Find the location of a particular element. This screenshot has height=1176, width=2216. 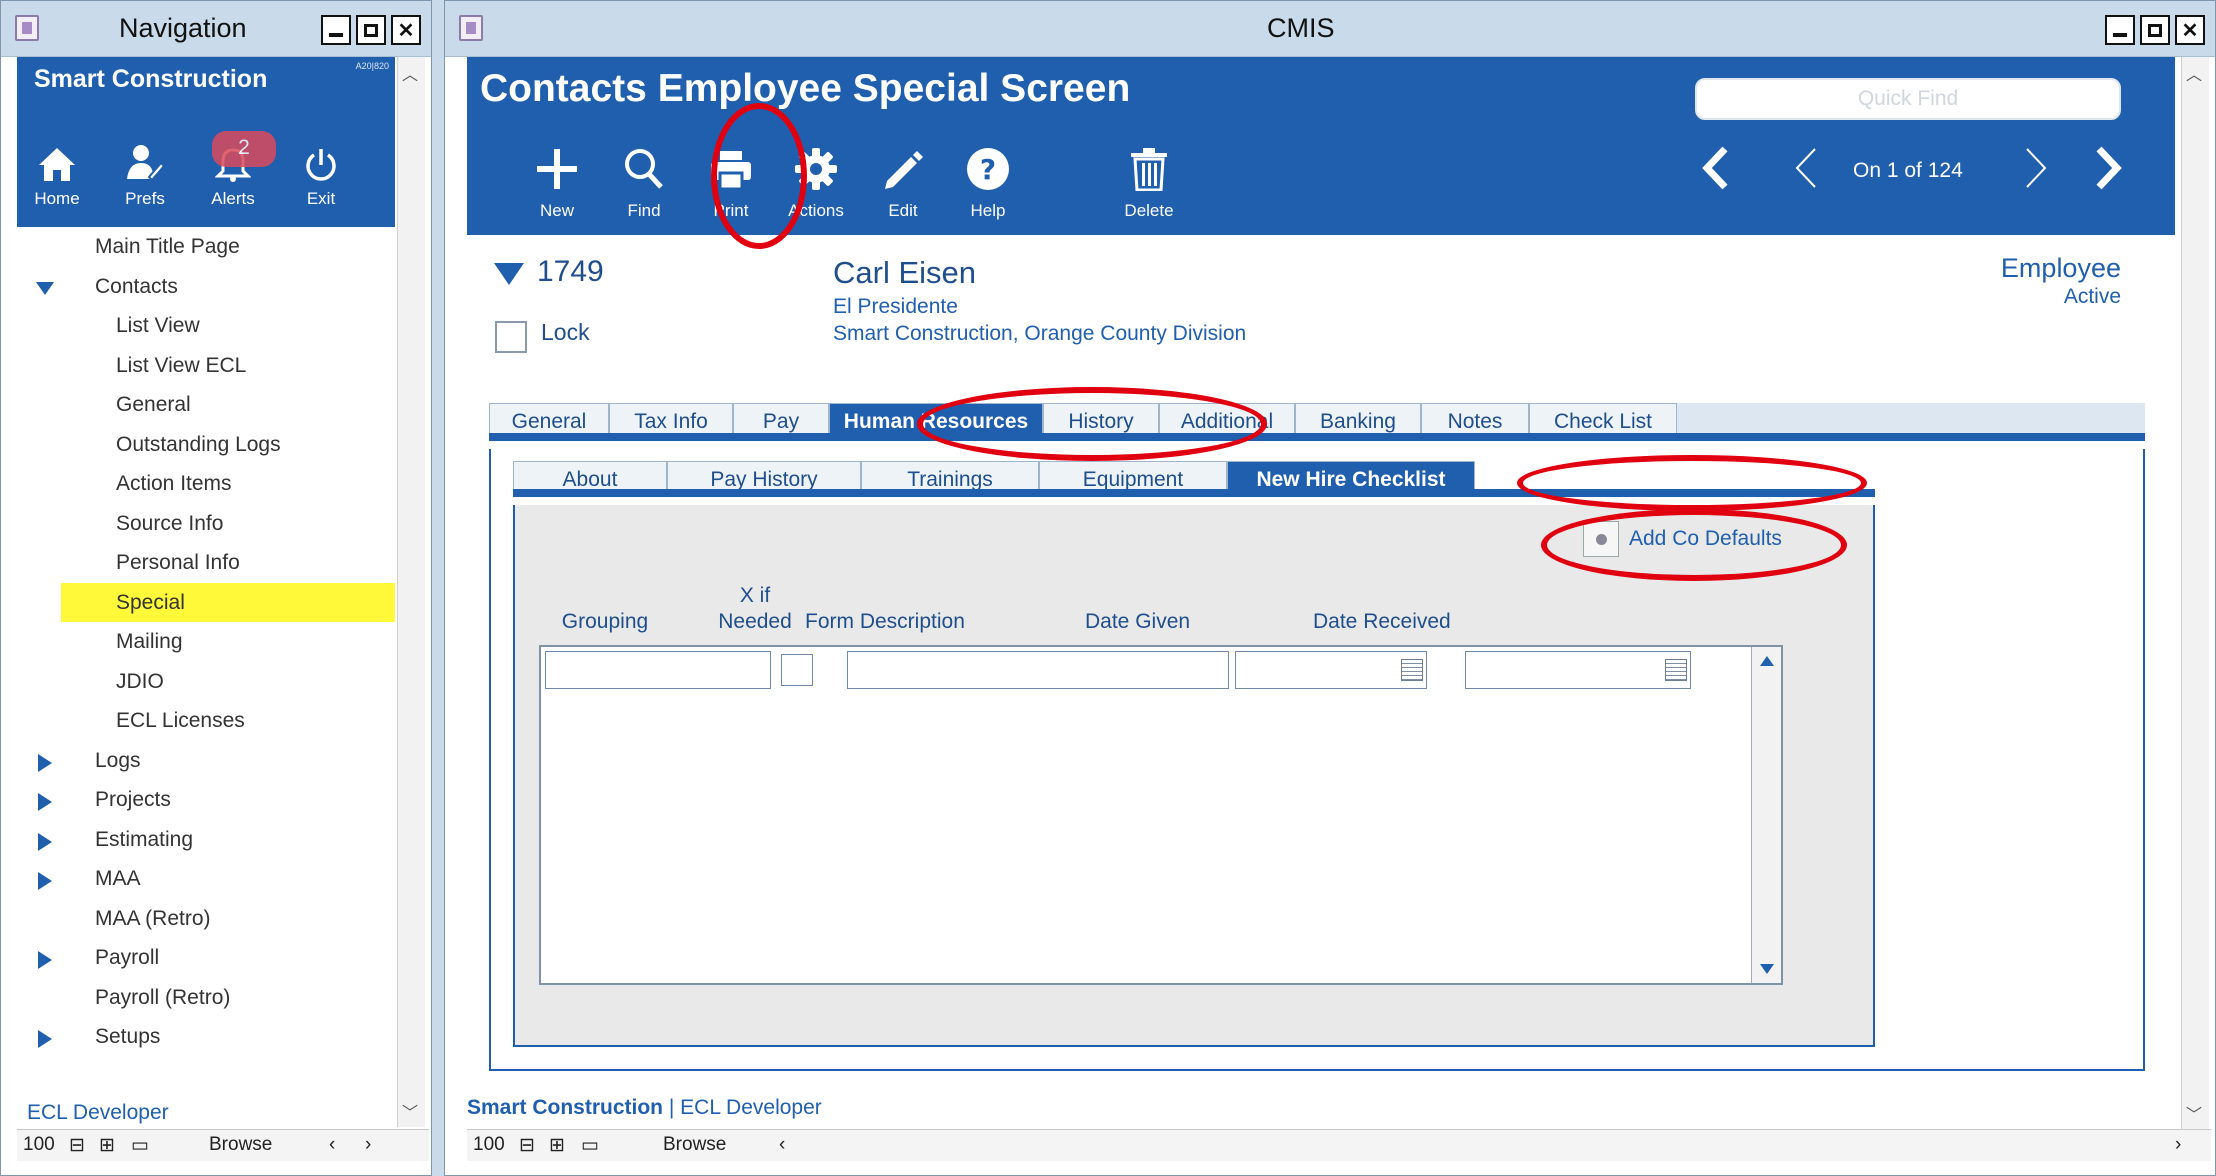

nav-titlebar: Navigation ✕ is located at coordinates (216, 29).